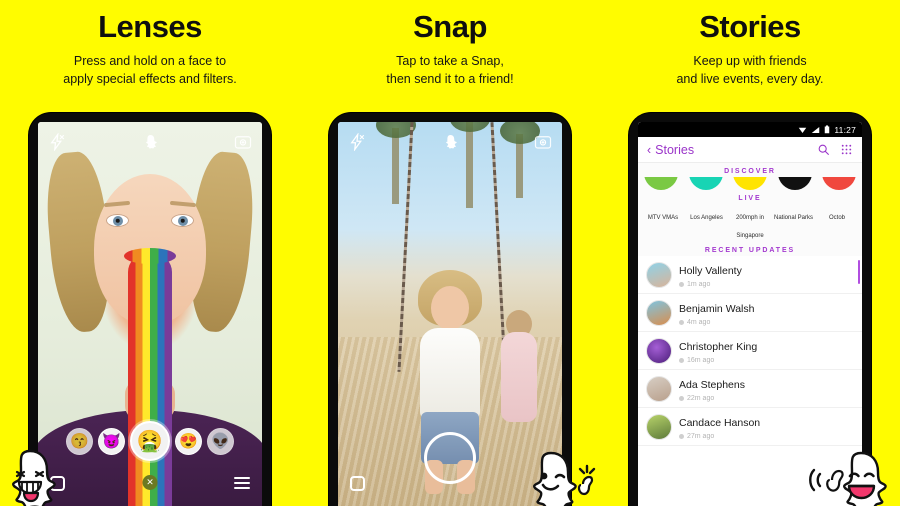 The width and height of the screenshot is (900, 506). I want to click on grid-dots-icon, so click(846, 149).